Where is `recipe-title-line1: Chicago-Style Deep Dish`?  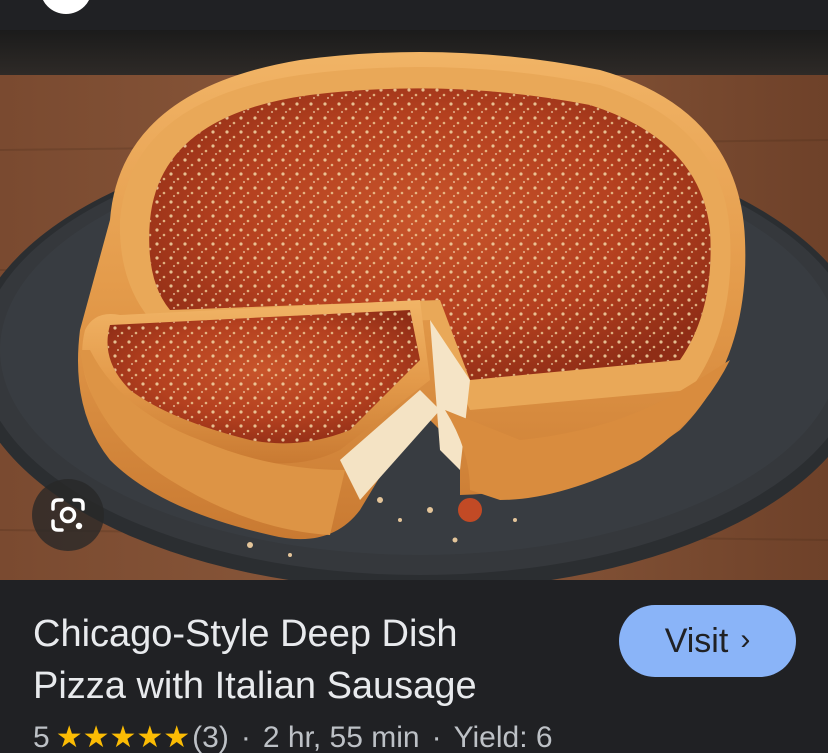
recipe-title-line1: Chicago-Style Deep Dish is located at coordinates (245, 634).